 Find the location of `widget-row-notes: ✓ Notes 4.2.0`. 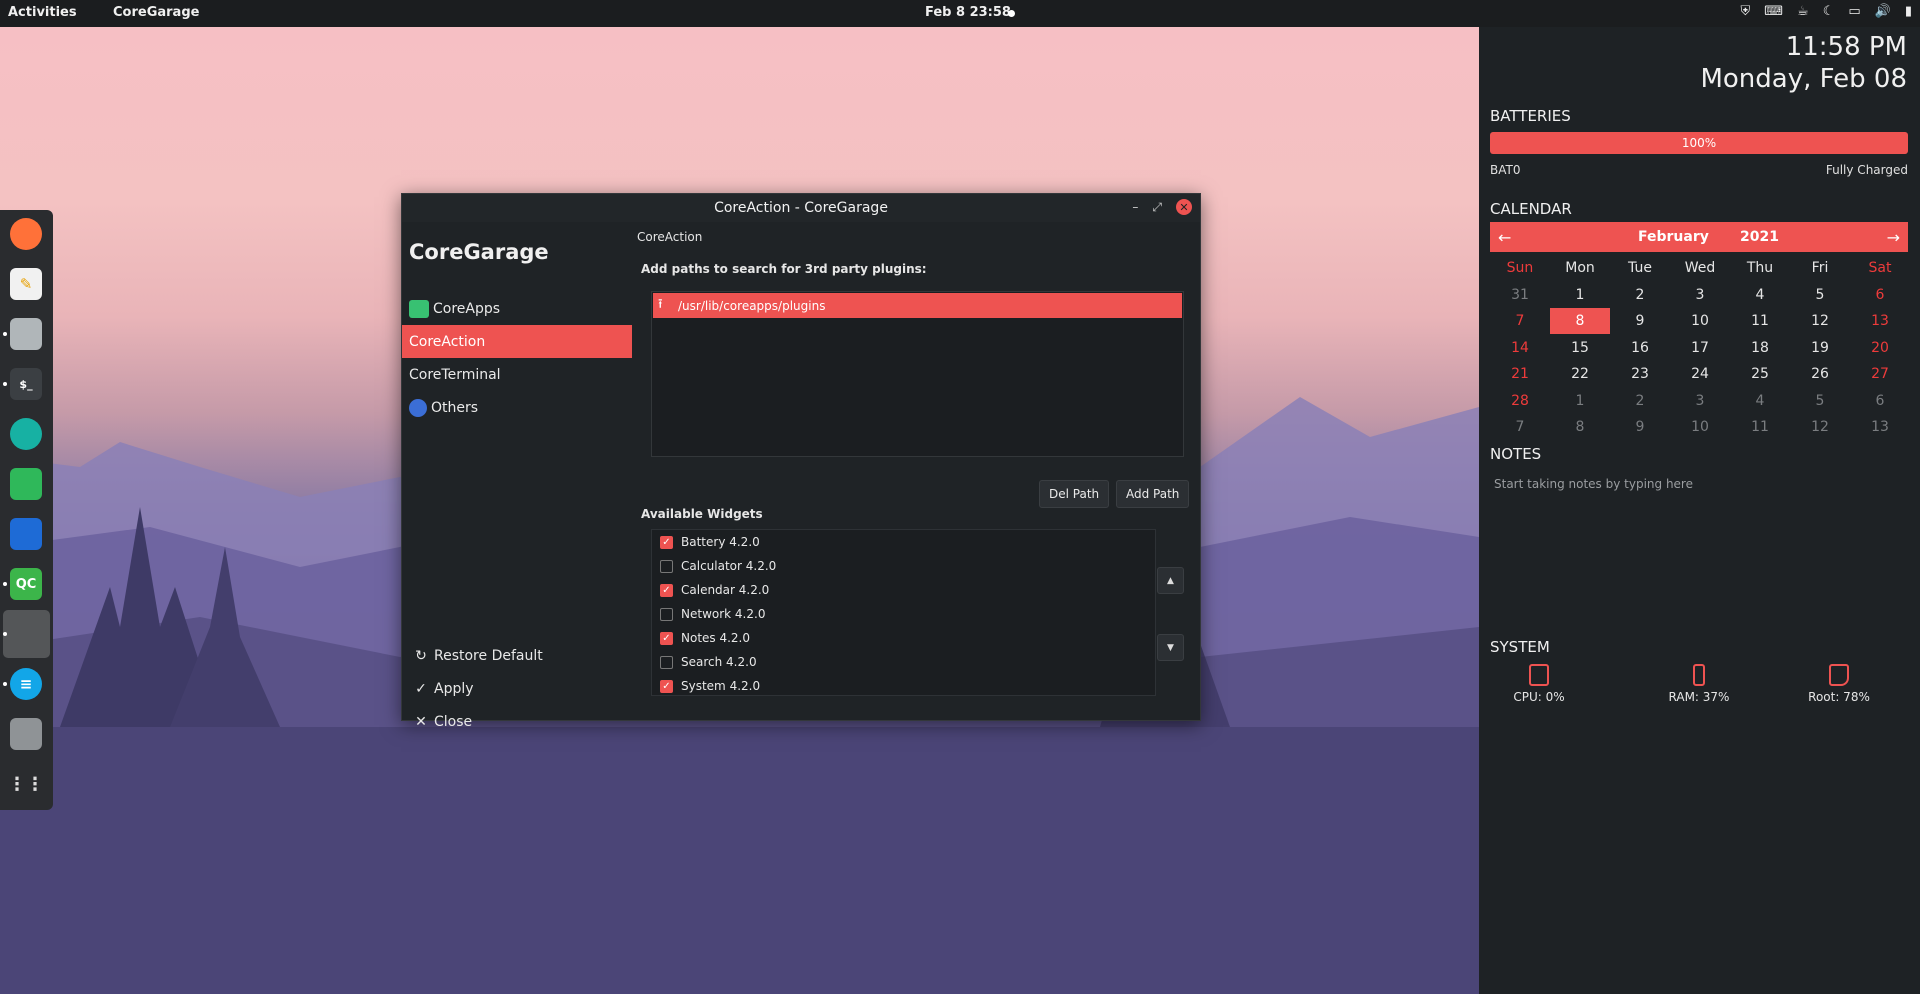

widget-row-notes: ✓ Notes 4.2.0 is located at coordinates (705, 638).